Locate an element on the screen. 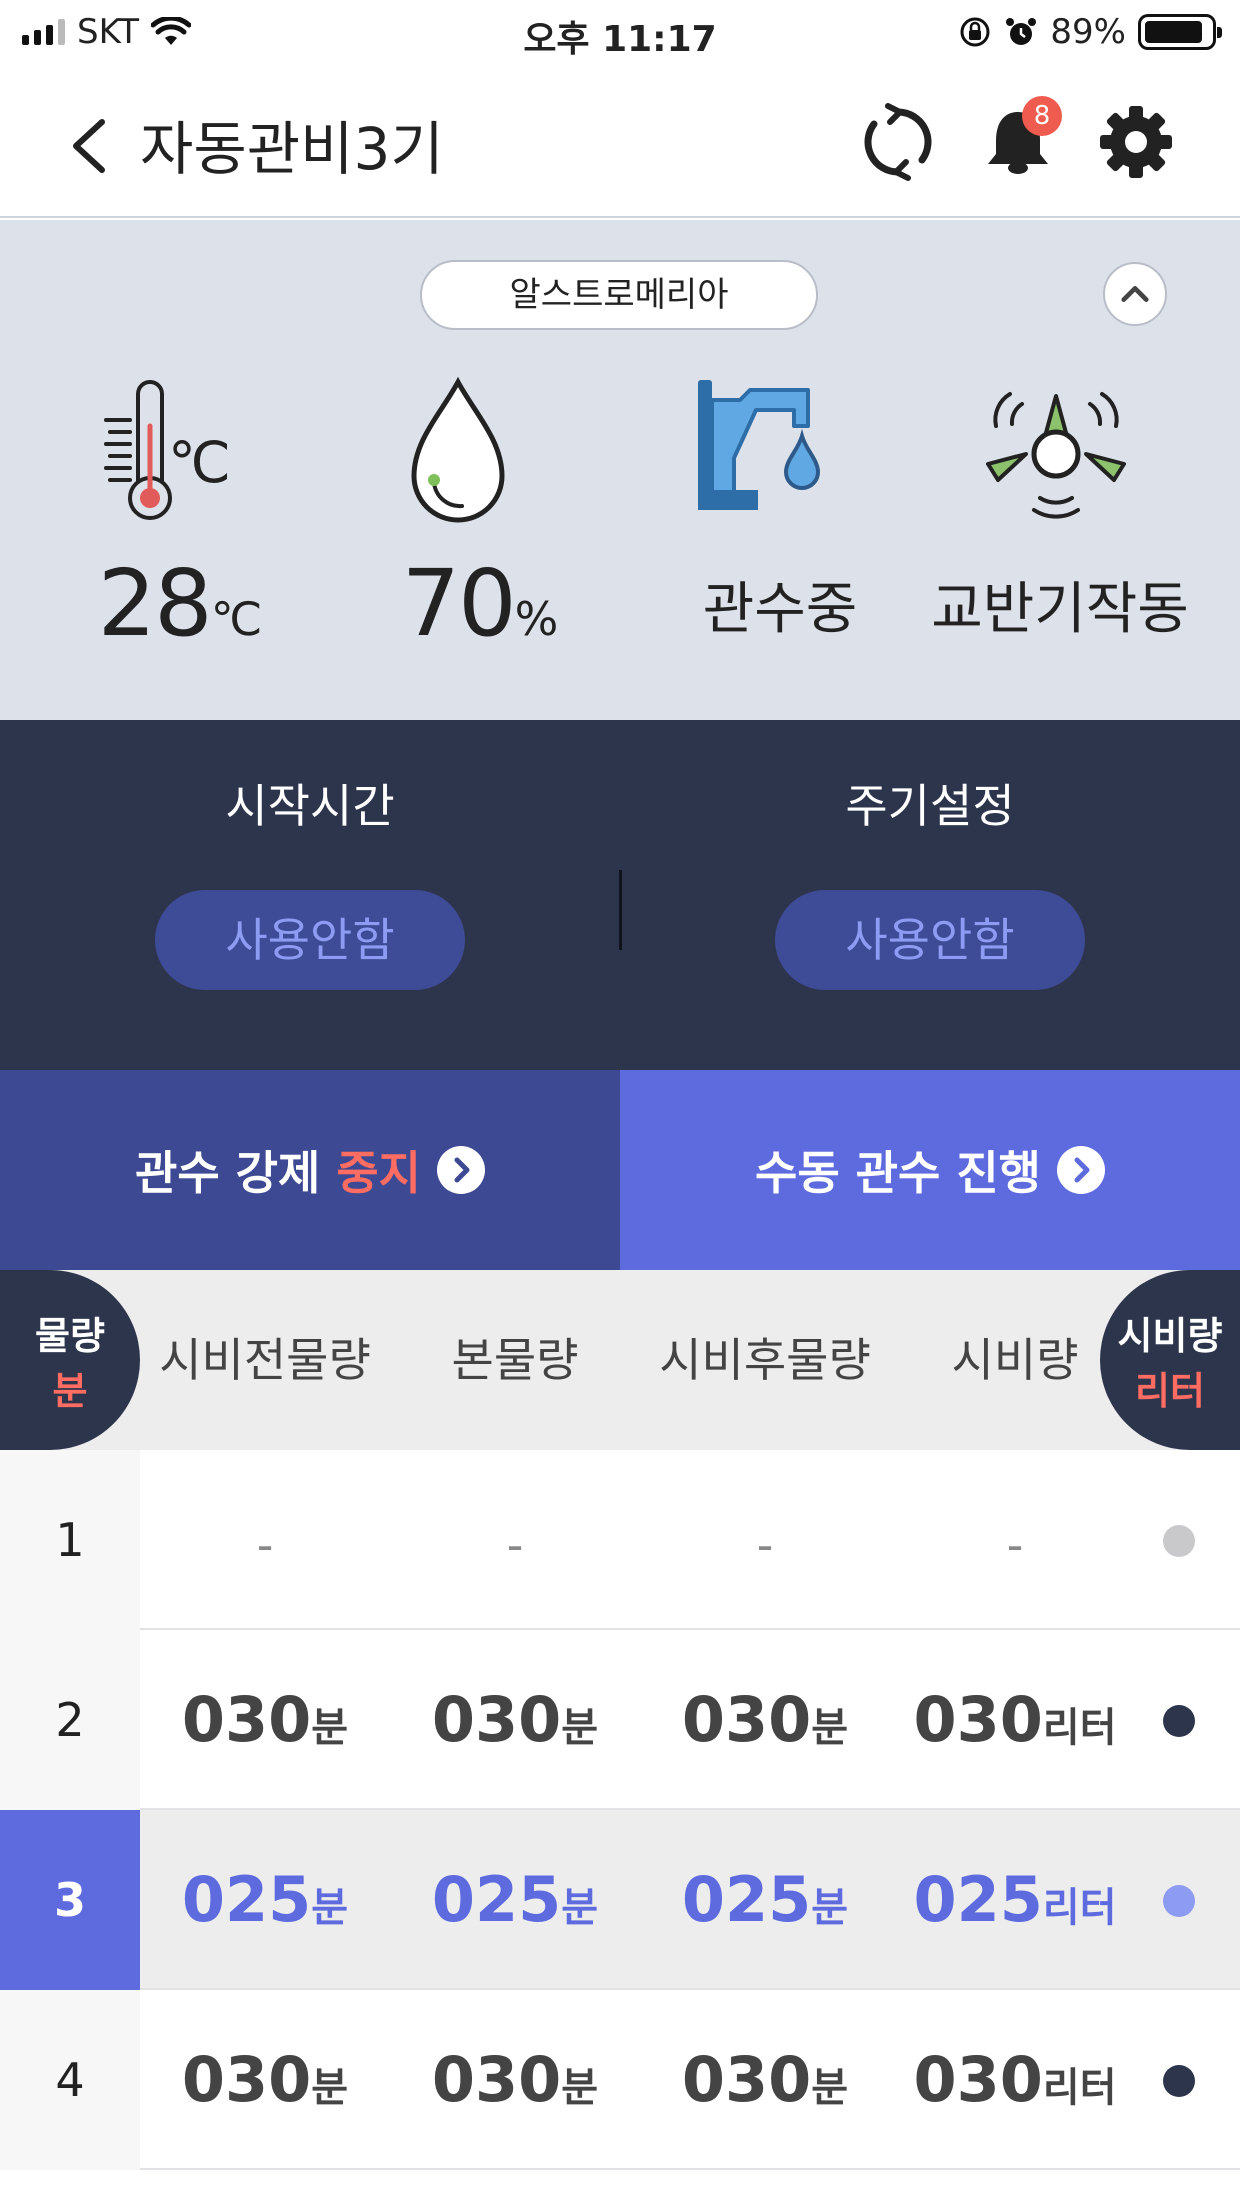 The width and height of the screenshot is (1240, 2200). temperature-unit: ℃ is located at coordinates (236, 619).